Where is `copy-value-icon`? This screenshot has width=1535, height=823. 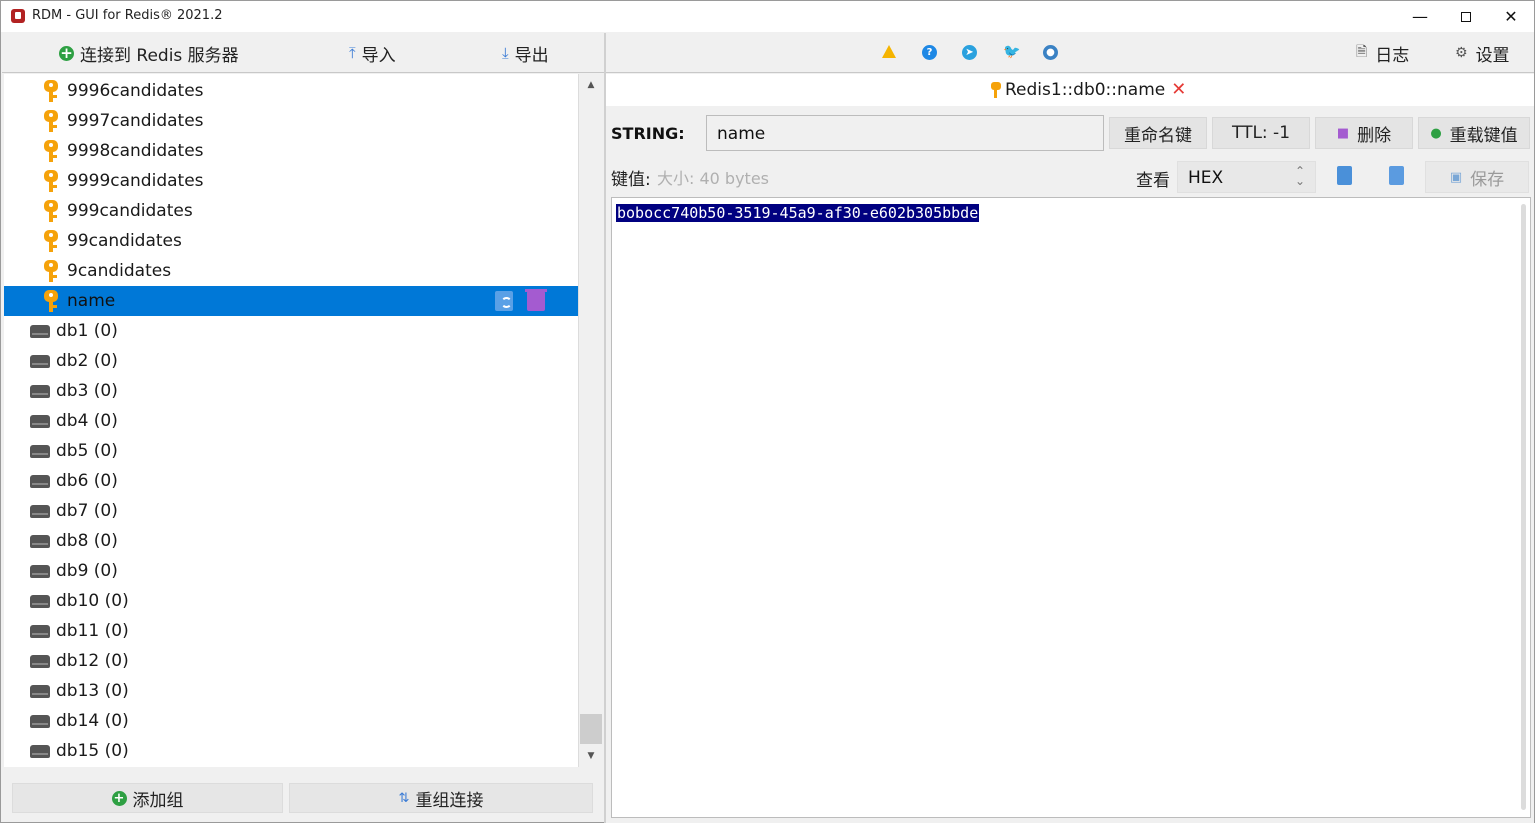 copy-value-icon is located at coordinates (1344, 175).